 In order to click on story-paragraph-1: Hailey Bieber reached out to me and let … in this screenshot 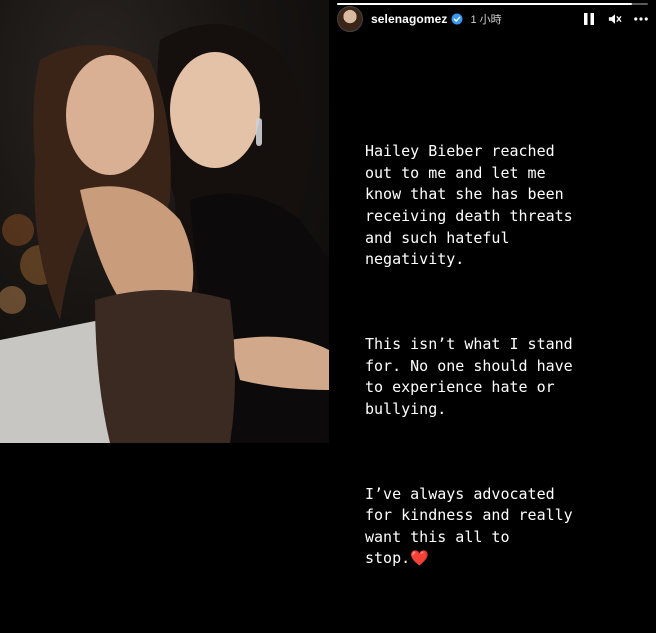, I will do `click(469, 205)`.